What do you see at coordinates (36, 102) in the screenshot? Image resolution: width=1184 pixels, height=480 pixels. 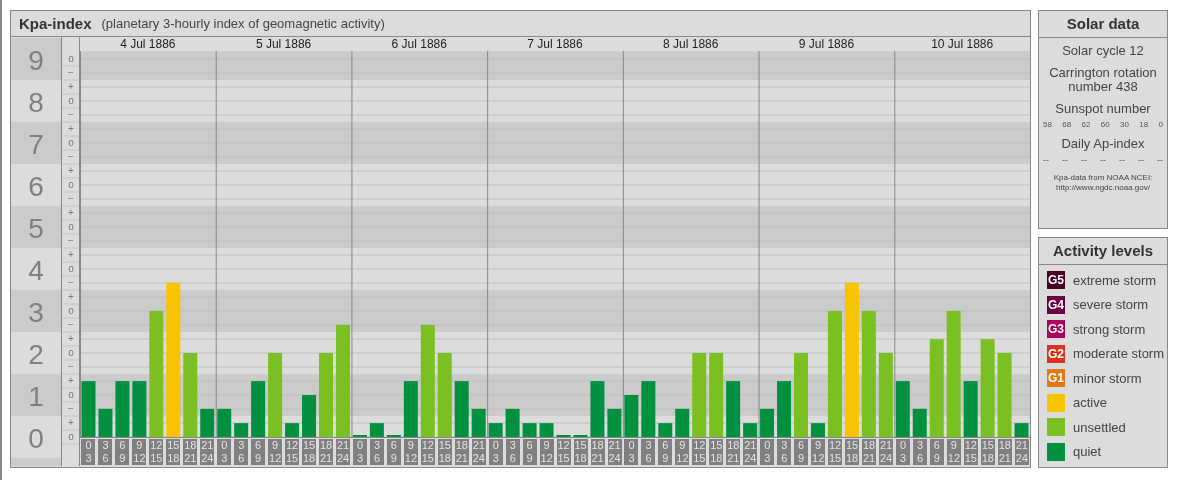 I see `kp-axis-label: 8` at bounding box center [36, 102].